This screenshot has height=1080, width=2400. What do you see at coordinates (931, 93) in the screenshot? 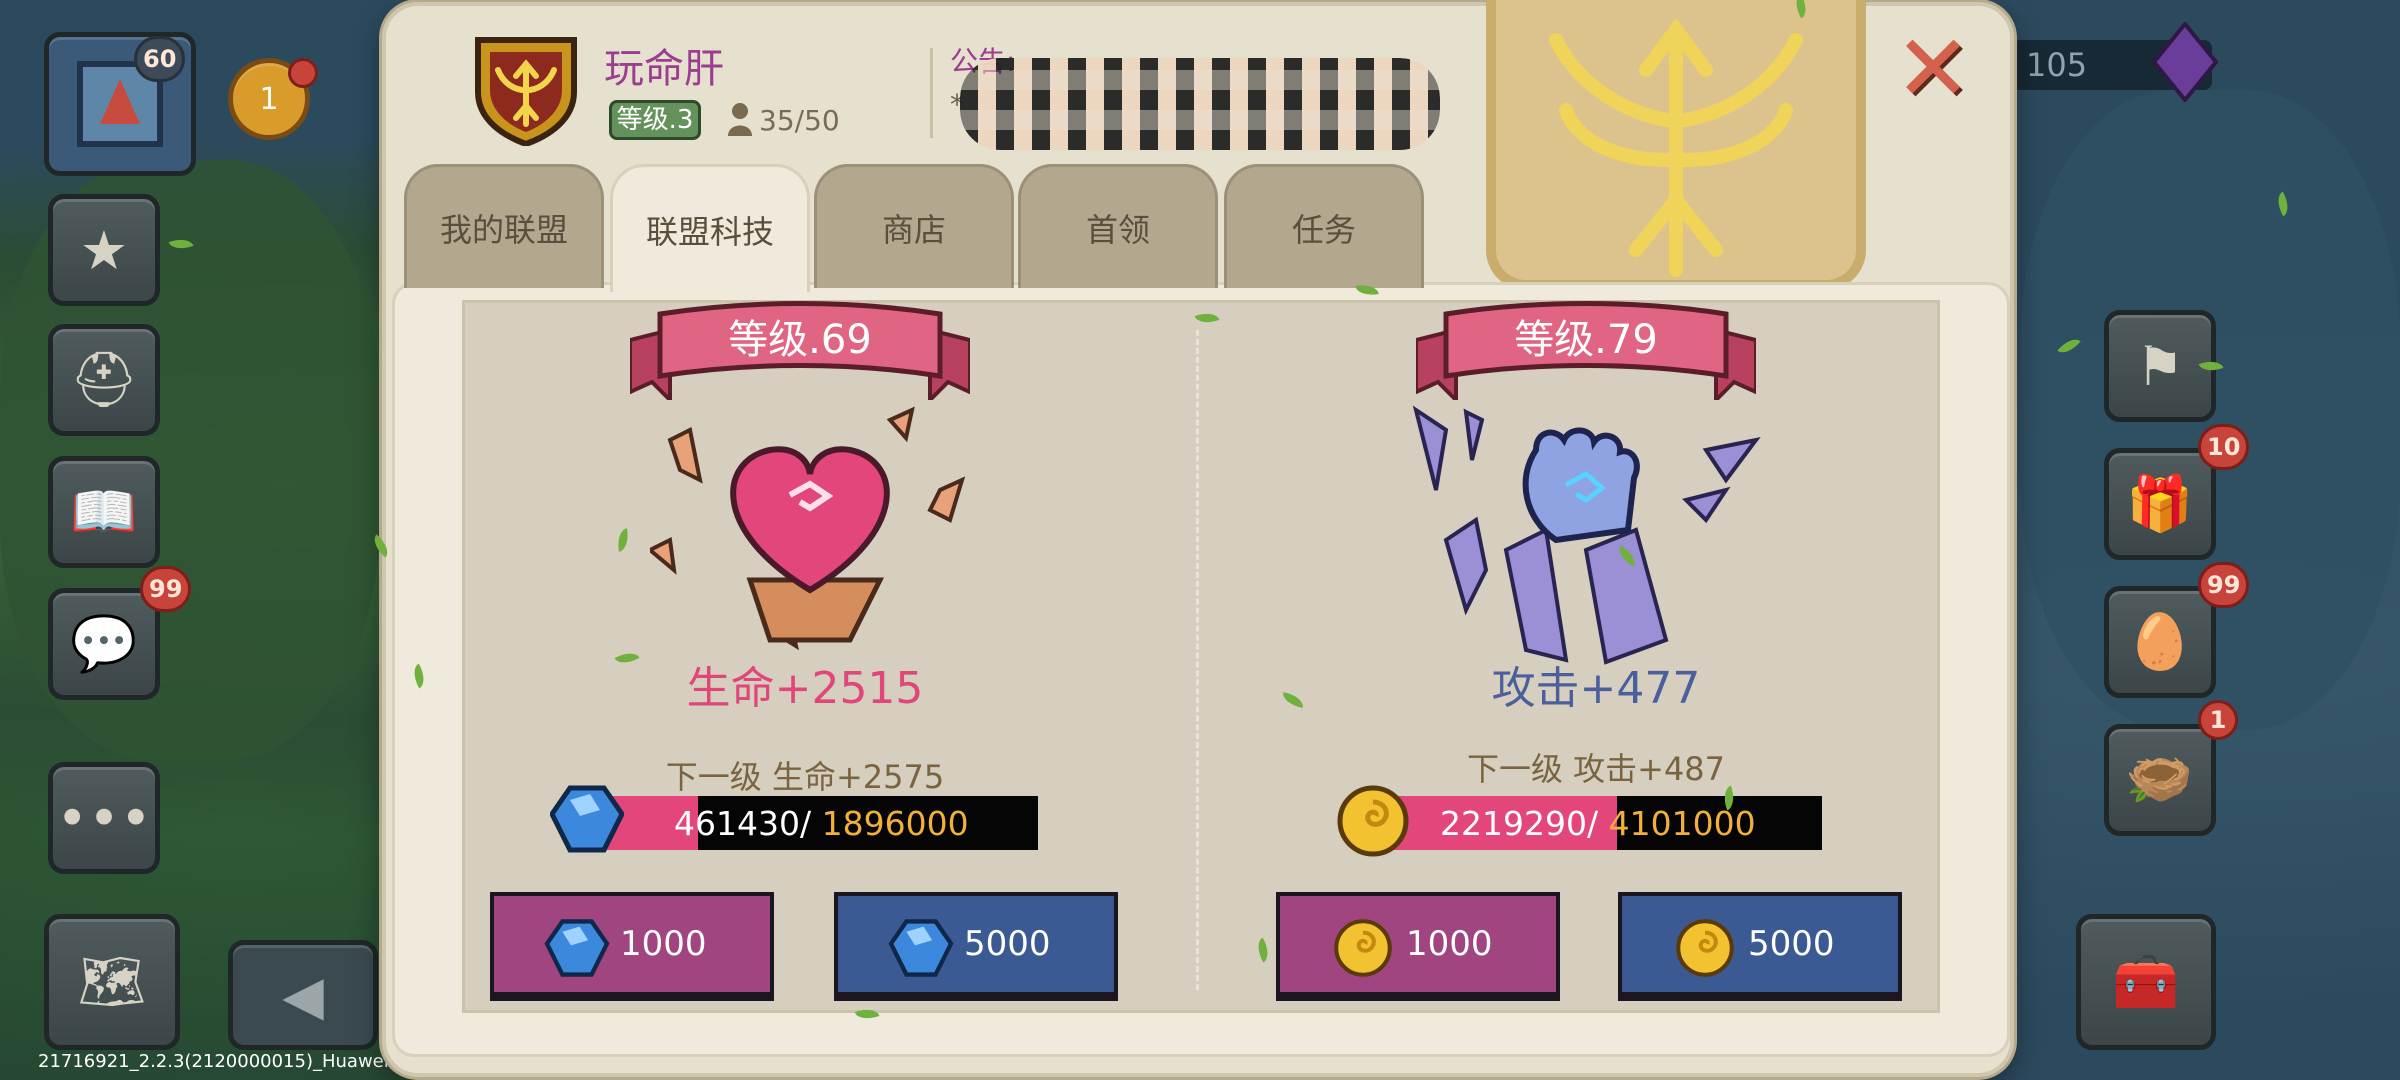
I see `header-divider` at bounding box center [931, 93].